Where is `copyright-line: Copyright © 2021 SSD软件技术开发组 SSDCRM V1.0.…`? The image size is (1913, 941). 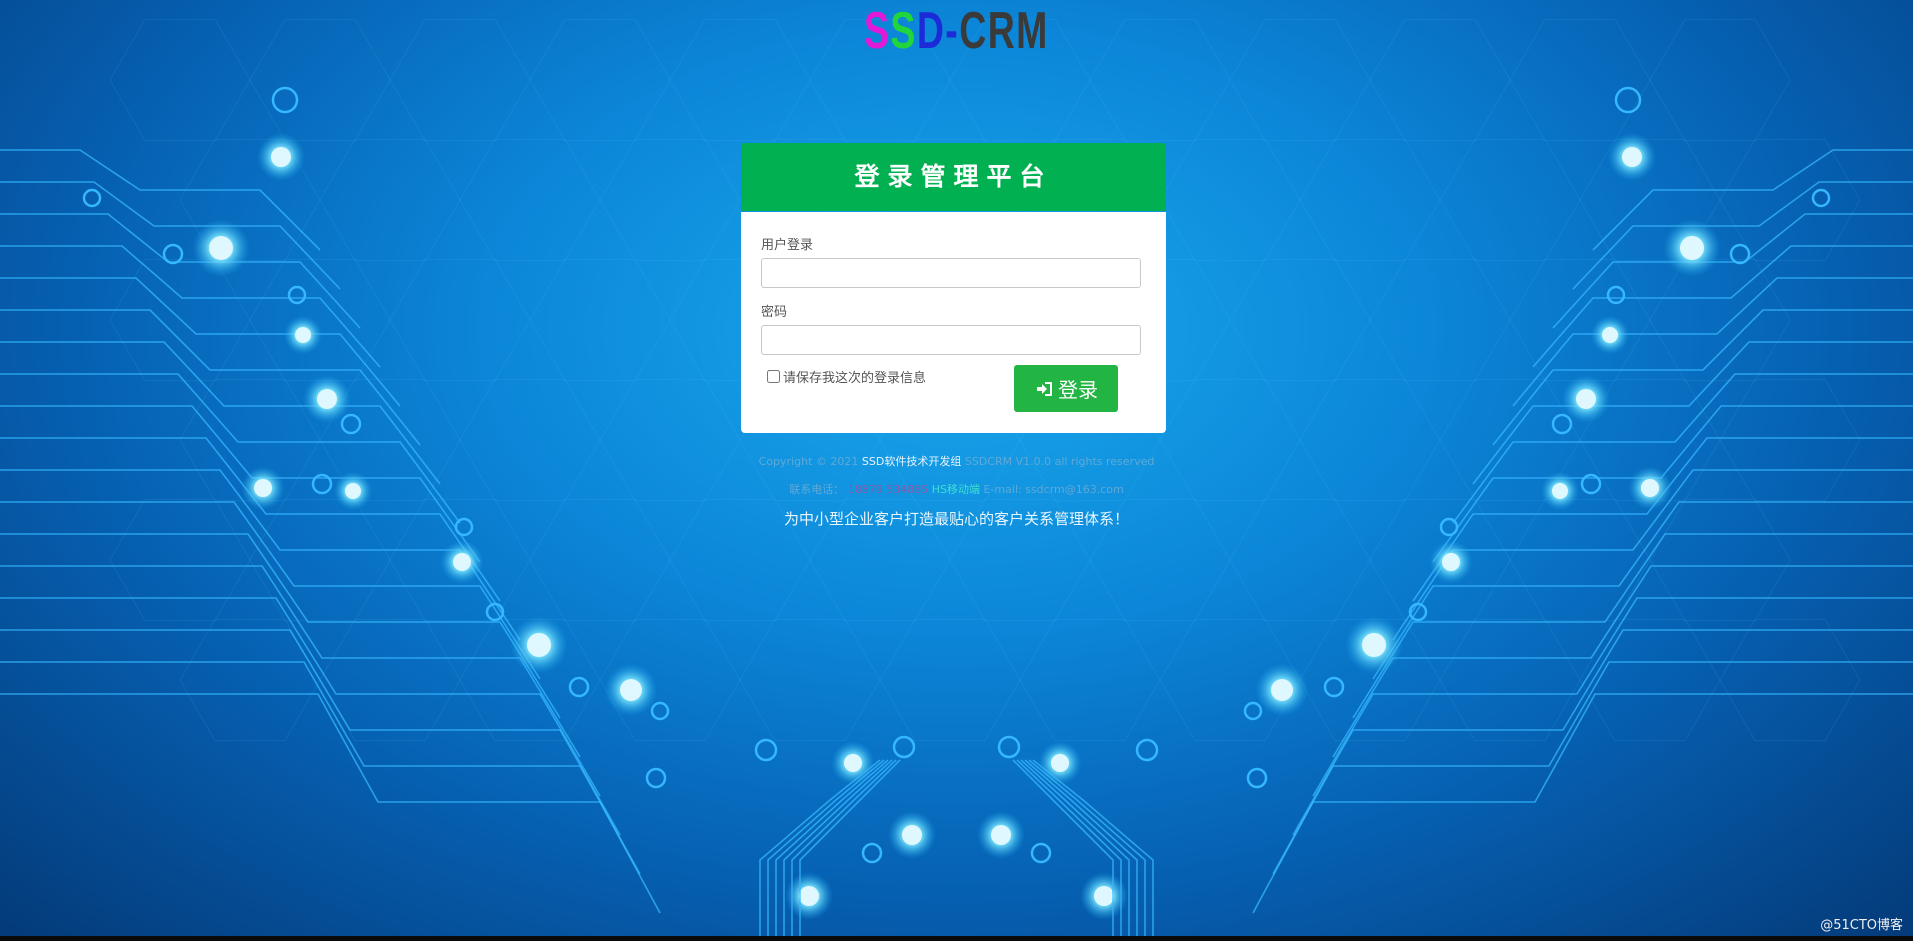 copyright-line: Copyright © 2021 SSD软件技术开发组 SSDCRM V1.0.… is located at coordinates (956, 461).